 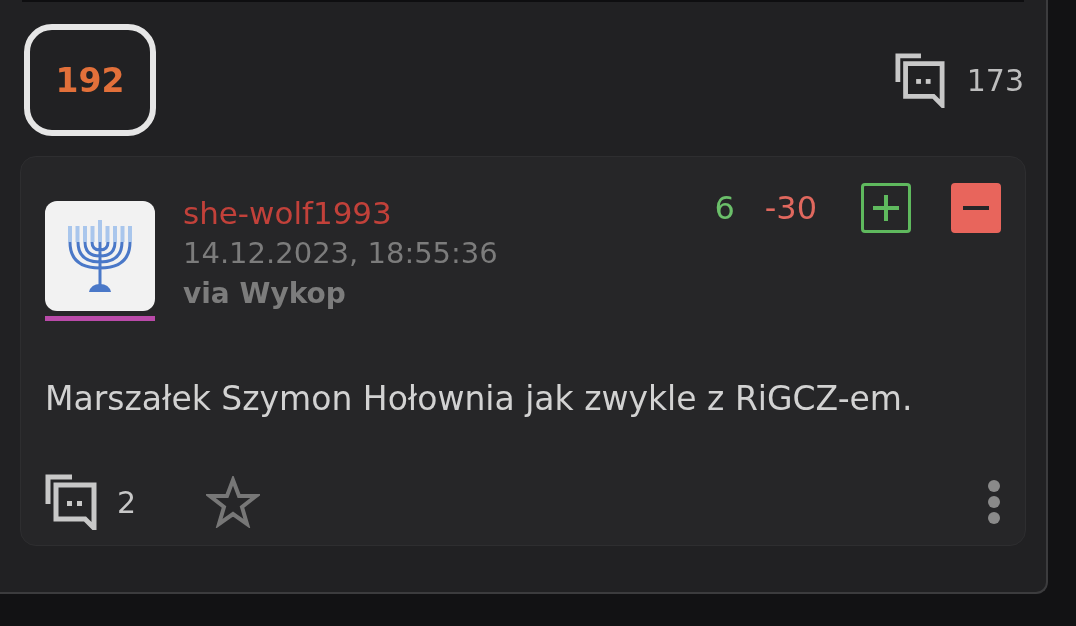 I want to click on plus-vote-button, so click(x=886, y=208).